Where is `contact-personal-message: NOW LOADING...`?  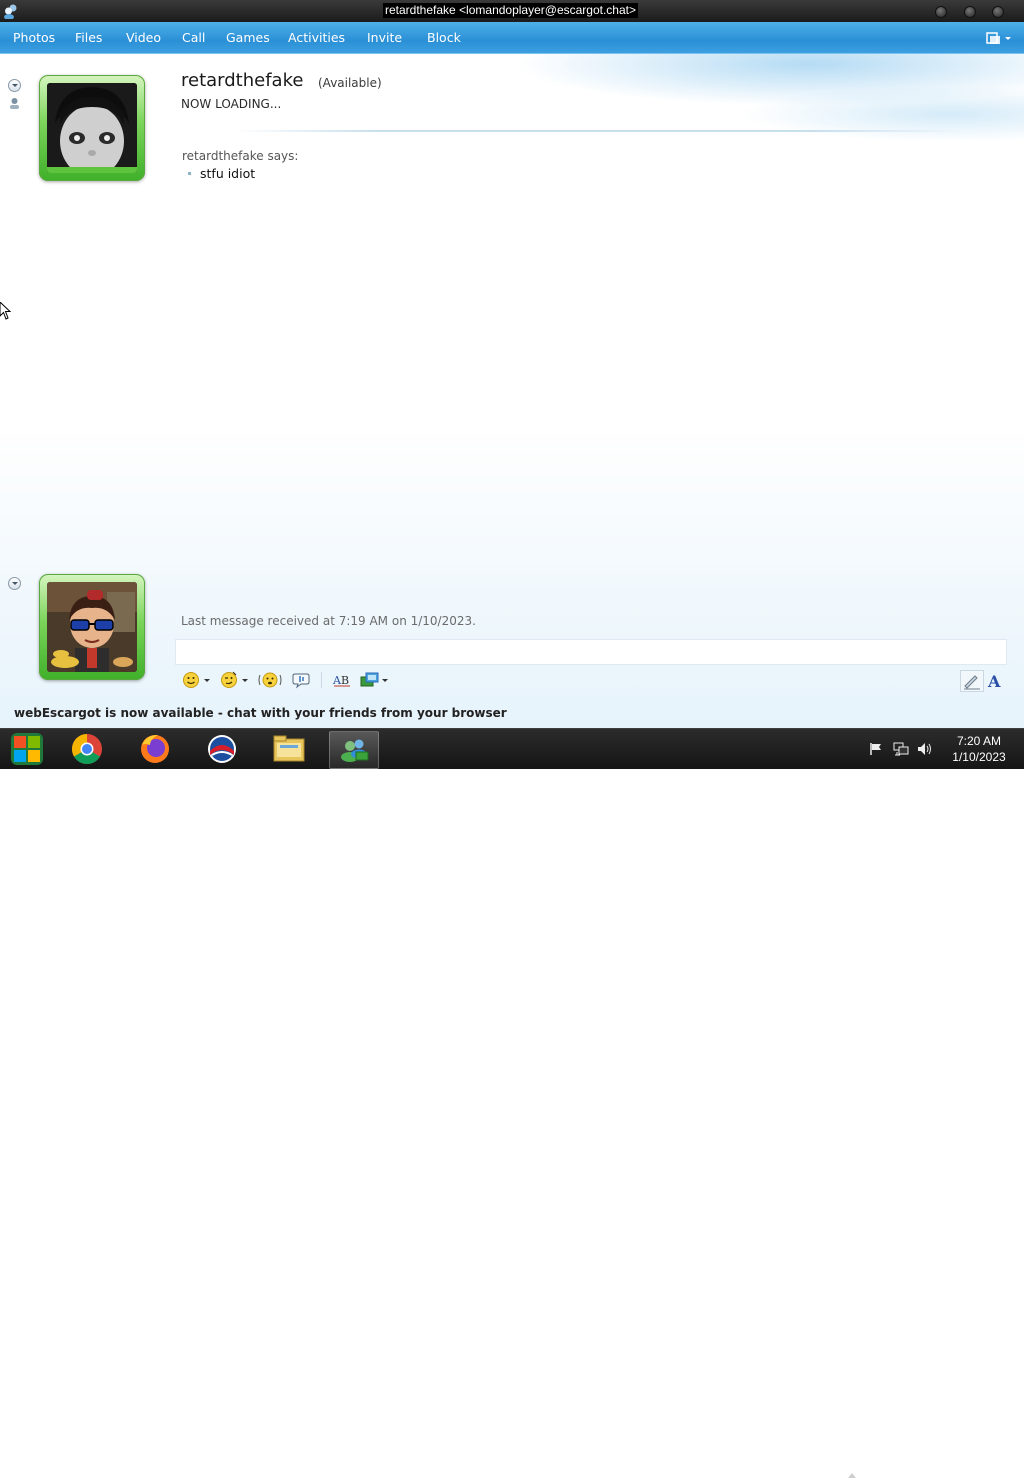 contact-personal-message: NOW LOADING... is located at coordinates (231, 104).